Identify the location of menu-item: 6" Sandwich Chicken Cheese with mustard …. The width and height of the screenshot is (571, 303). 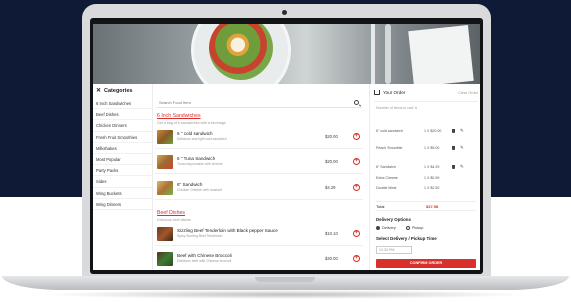
(259, 189).